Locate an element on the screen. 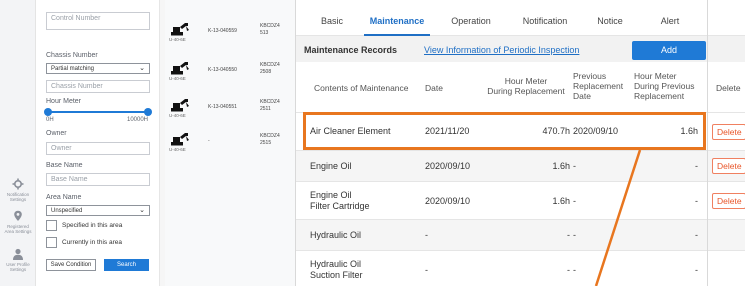  list-item: U-40-6E K-13-040551 KBCDZ4 2511 is located at coordinates (230, 109).